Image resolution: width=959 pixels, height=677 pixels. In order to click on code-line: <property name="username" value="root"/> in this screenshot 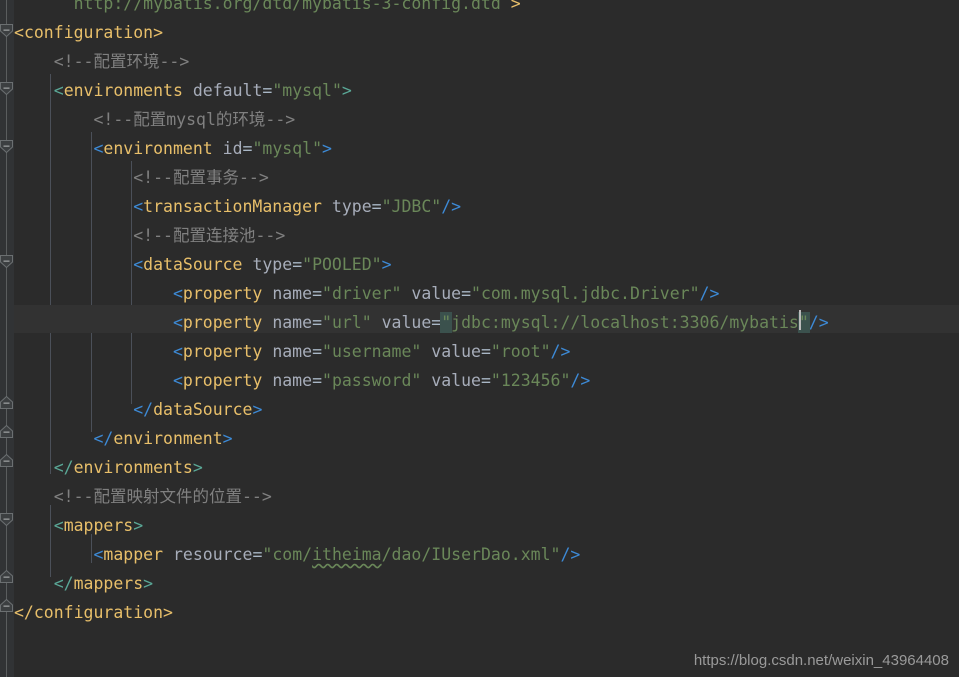, I will do `click(285, 352)`.